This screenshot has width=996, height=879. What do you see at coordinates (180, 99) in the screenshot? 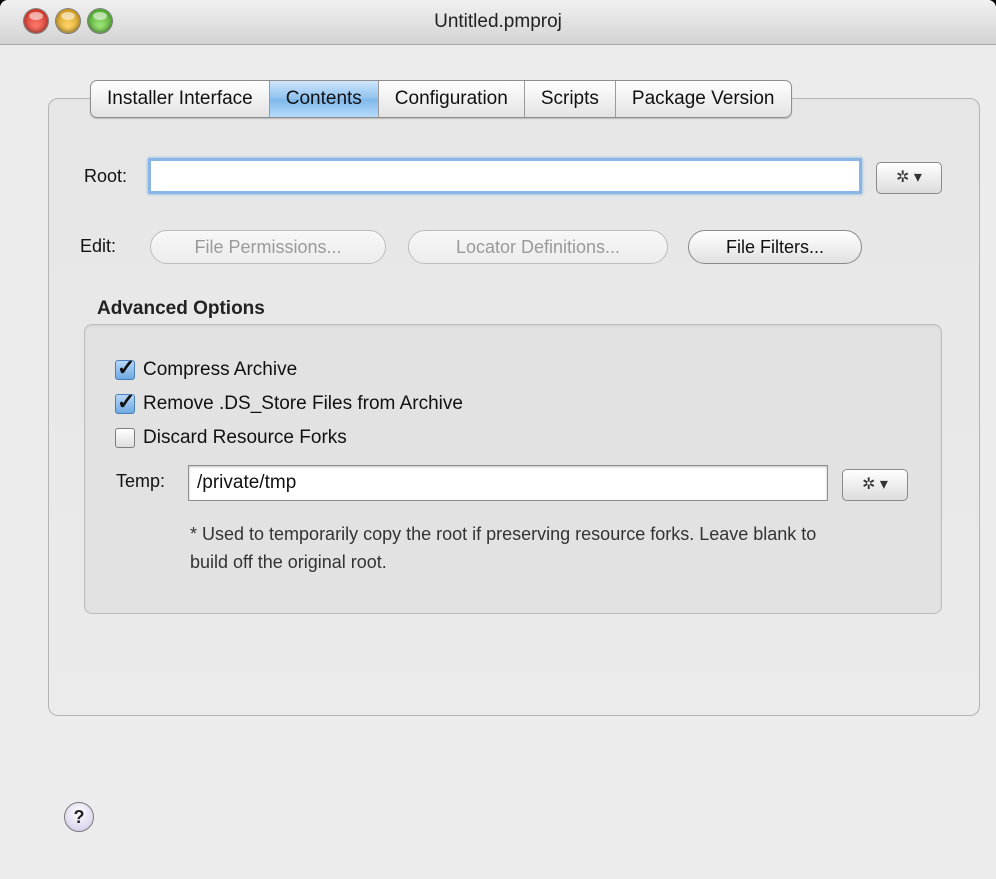
I see `tab-installer-interface: Installer Interface` at bounding box center [180, 99].